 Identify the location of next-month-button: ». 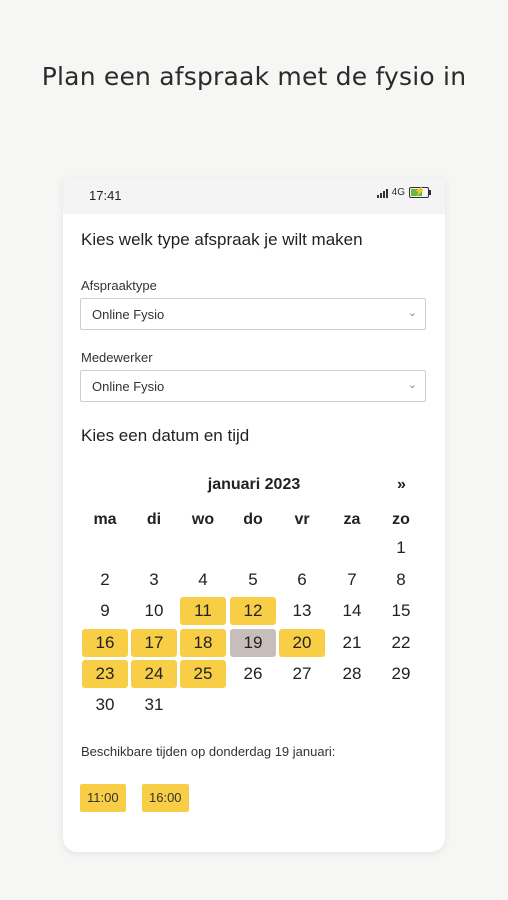
(401, 485).